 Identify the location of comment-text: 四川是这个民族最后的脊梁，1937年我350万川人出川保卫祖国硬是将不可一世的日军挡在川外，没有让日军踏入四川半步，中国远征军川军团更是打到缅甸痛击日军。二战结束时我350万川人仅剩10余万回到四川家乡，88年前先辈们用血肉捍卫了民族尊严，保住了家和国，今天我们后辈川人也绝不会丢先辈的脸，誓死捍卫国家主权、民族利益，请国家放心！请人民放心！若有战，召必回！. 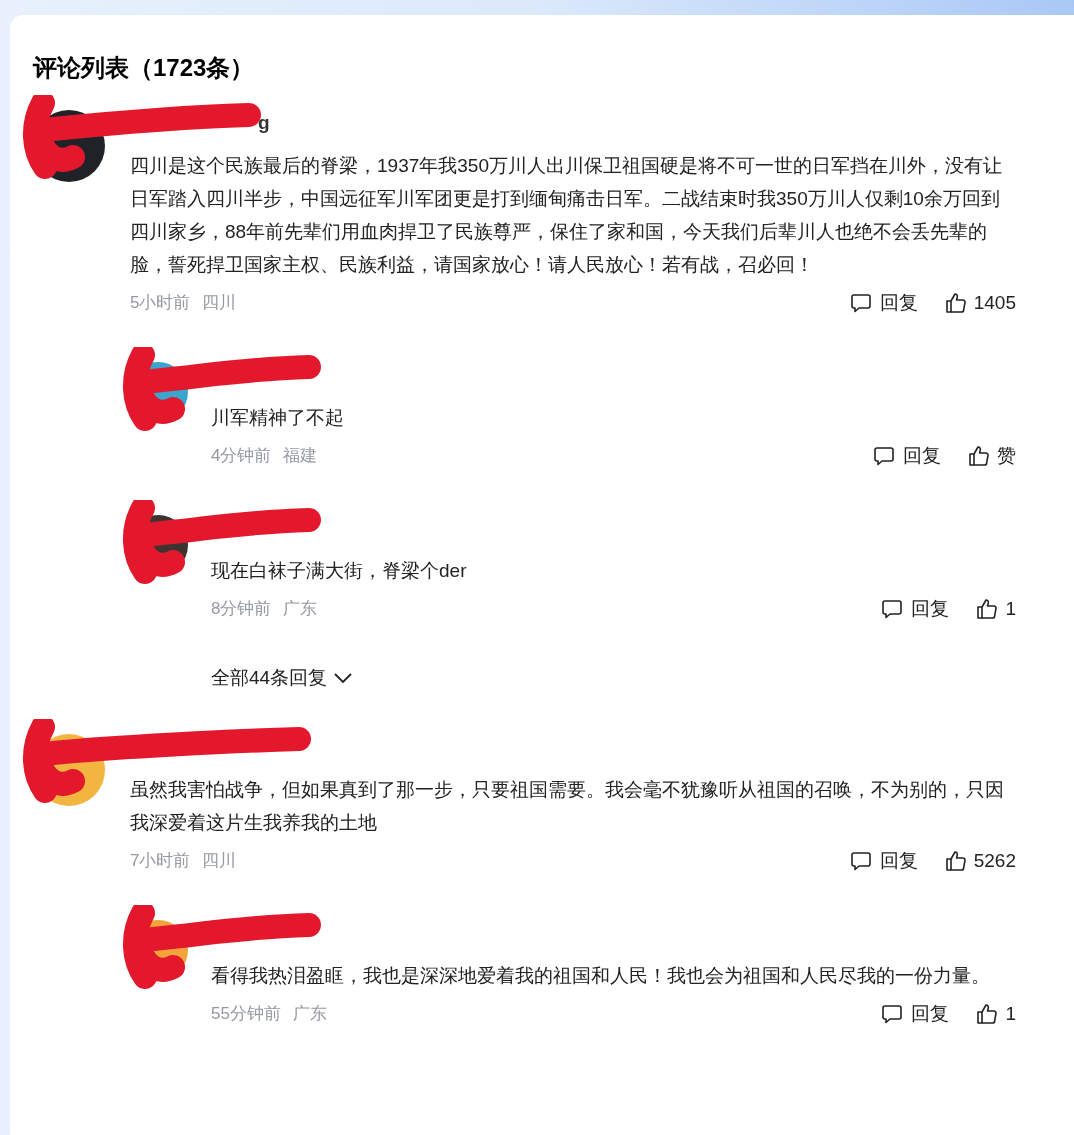
(566, 215).